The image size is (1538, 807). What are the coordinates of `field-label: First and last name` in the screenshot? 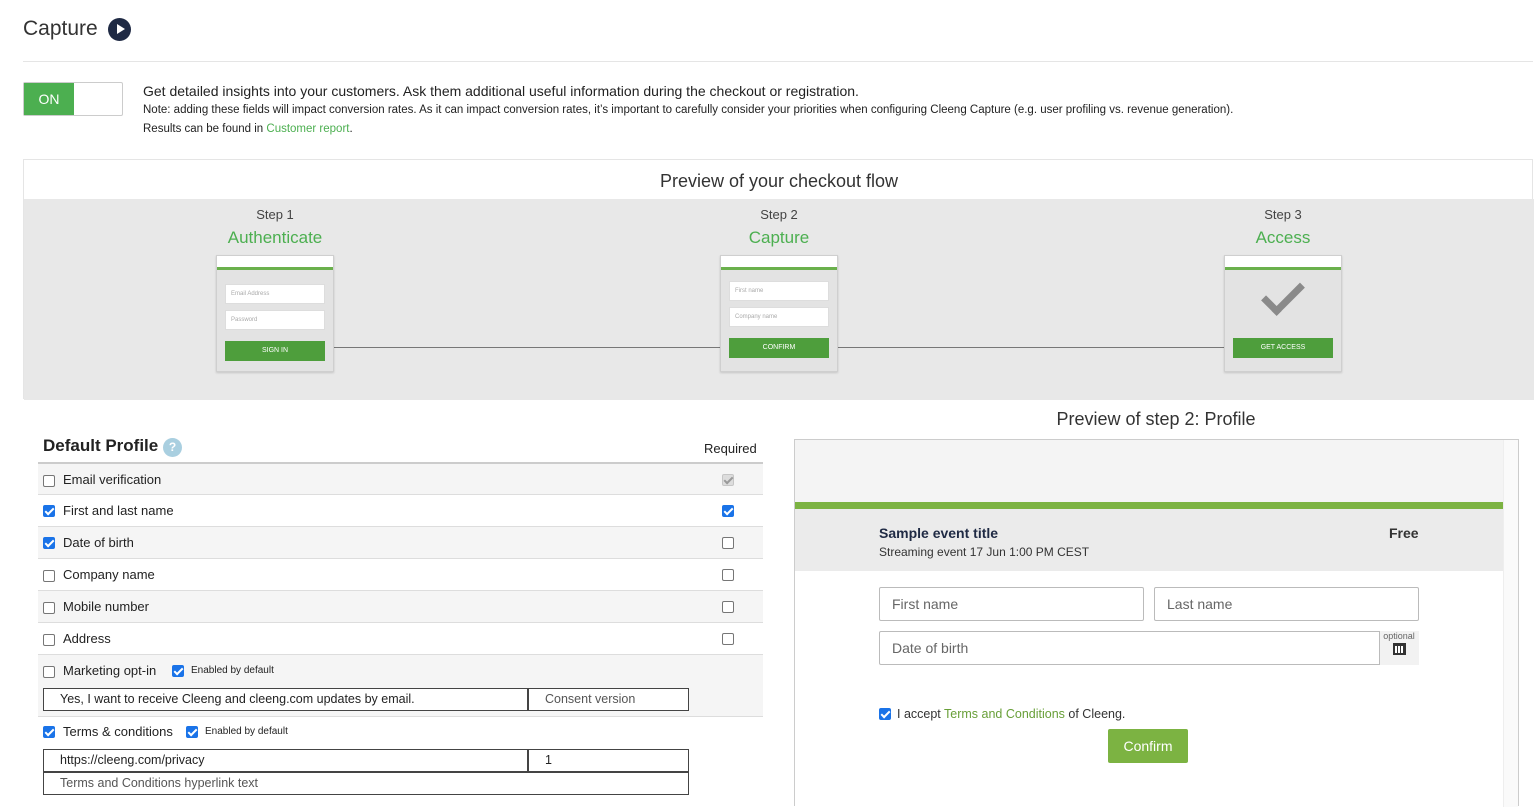 It's located at (118, 510).